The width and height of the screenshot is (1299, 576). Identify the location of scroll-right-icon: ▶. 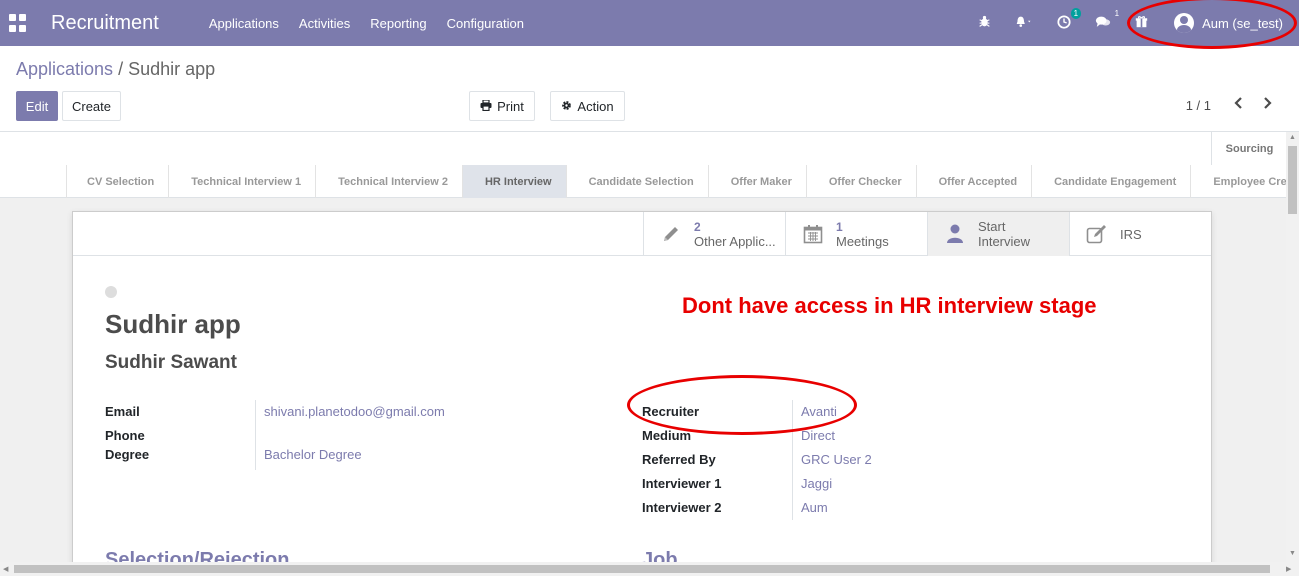
(1288, 569).